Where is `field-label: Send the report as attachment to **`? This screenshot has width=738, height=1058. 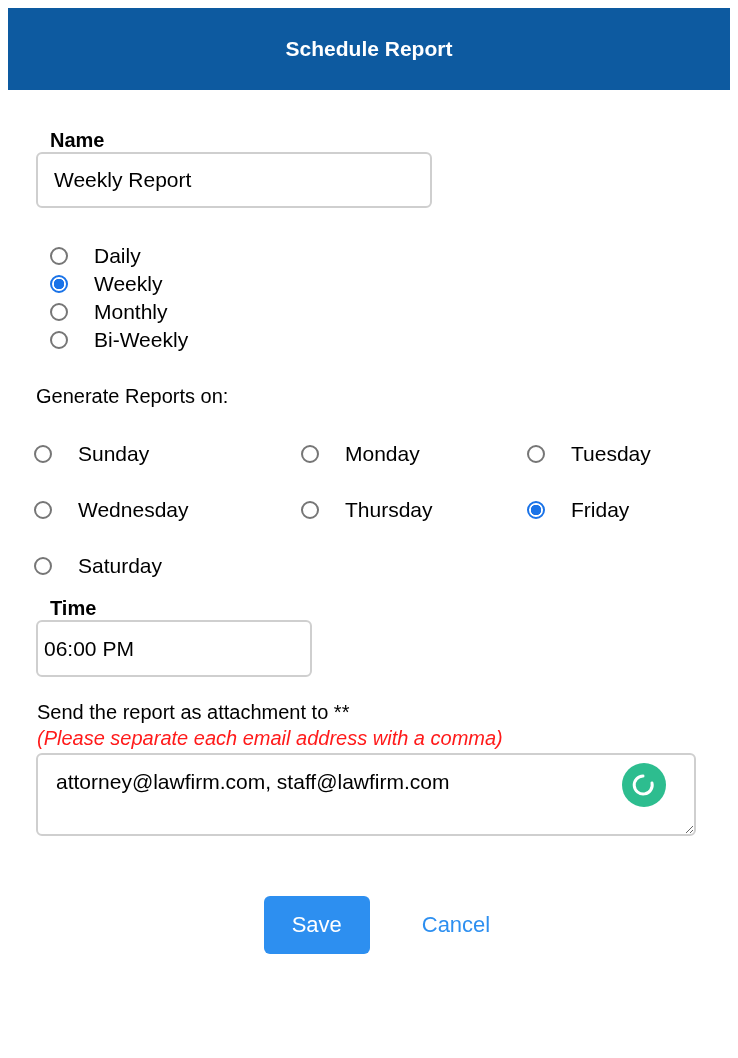
field-label: Send the report as attachment to ** is located at coordinates (193, 712).